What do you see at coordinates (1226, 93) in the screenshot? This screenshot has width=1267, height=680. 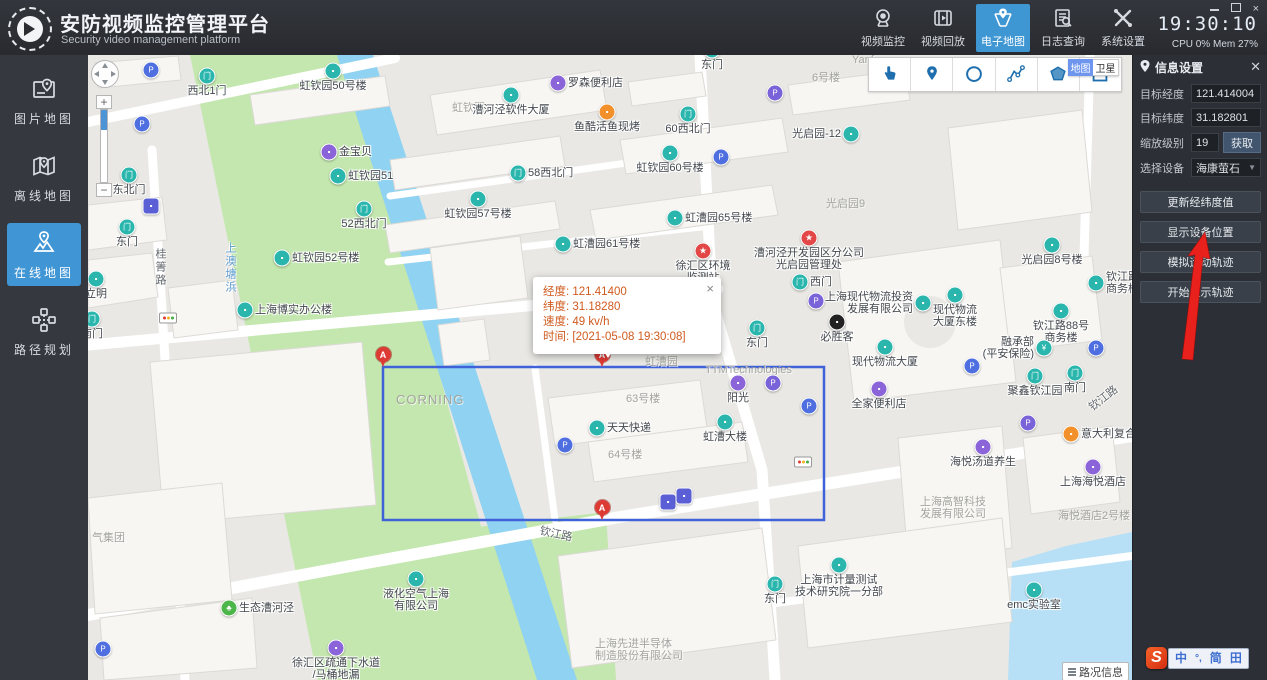 I see `target-longitude-input: 121.414004` at bounding box center [1226, 93].